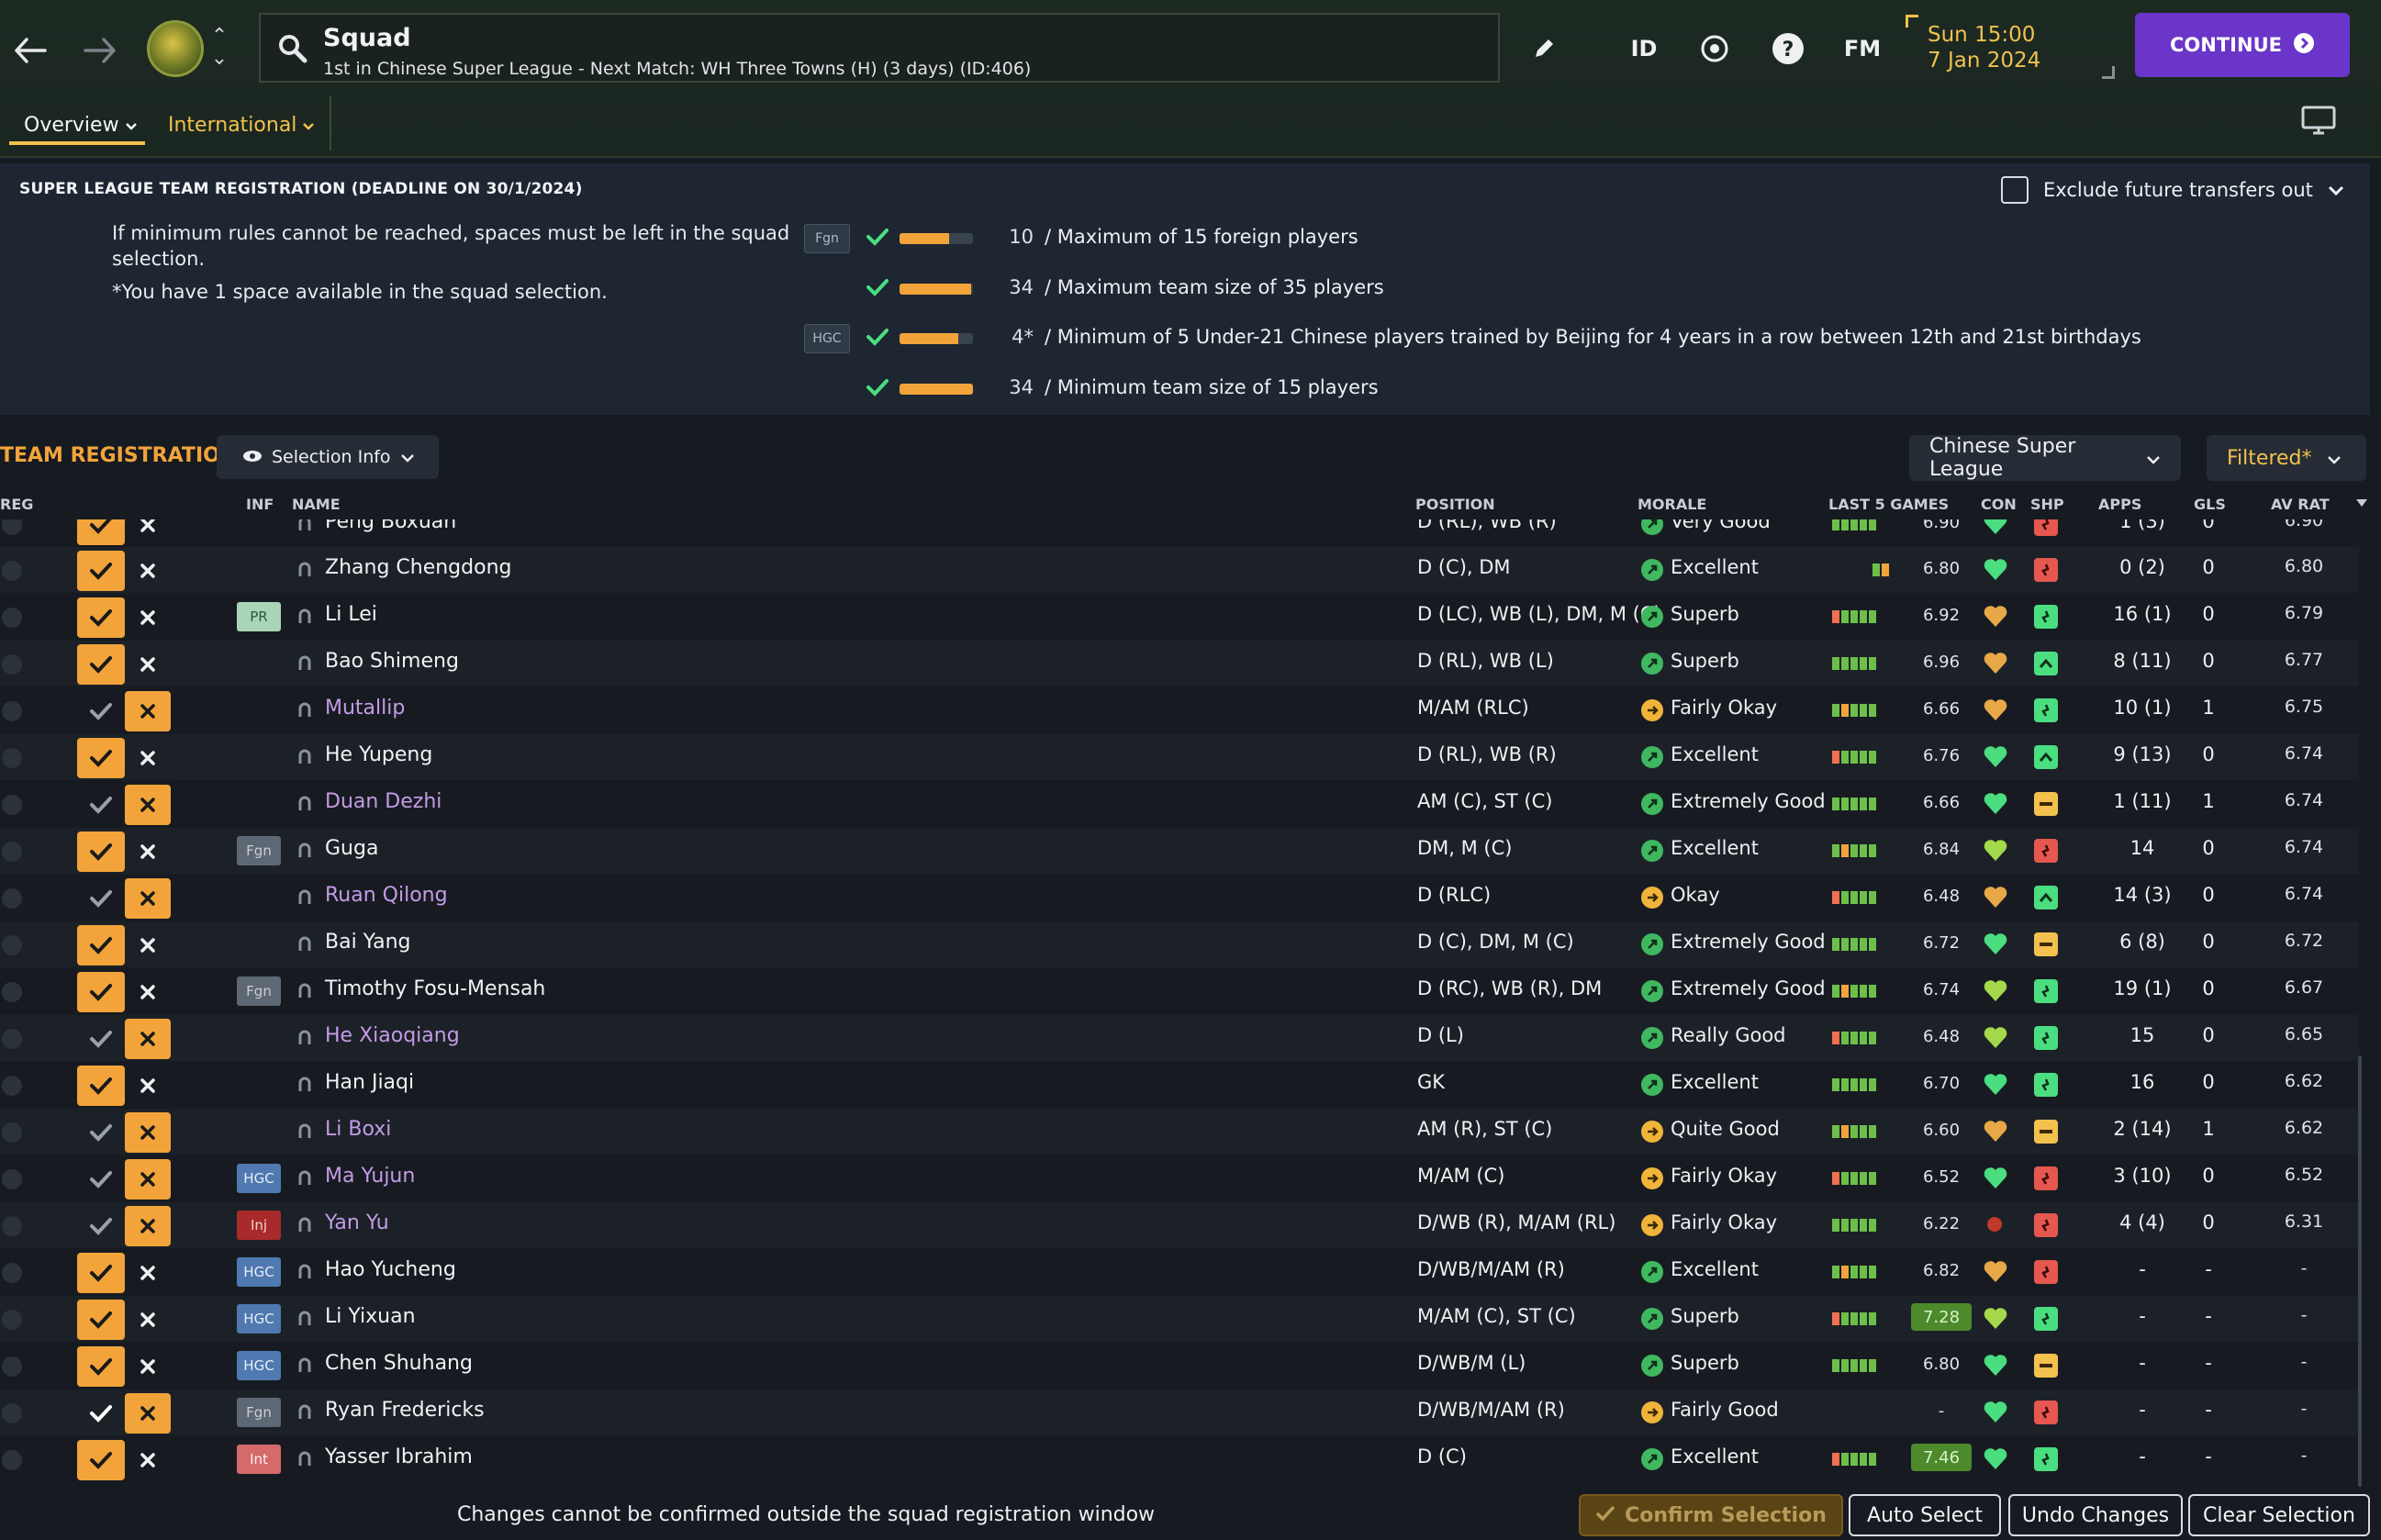 This screenshot has height=1540, width=2381. Describe the element at coordinates (405, 1410) in the screenshot. I see `player-name: Ryan Fredericks` at that location.